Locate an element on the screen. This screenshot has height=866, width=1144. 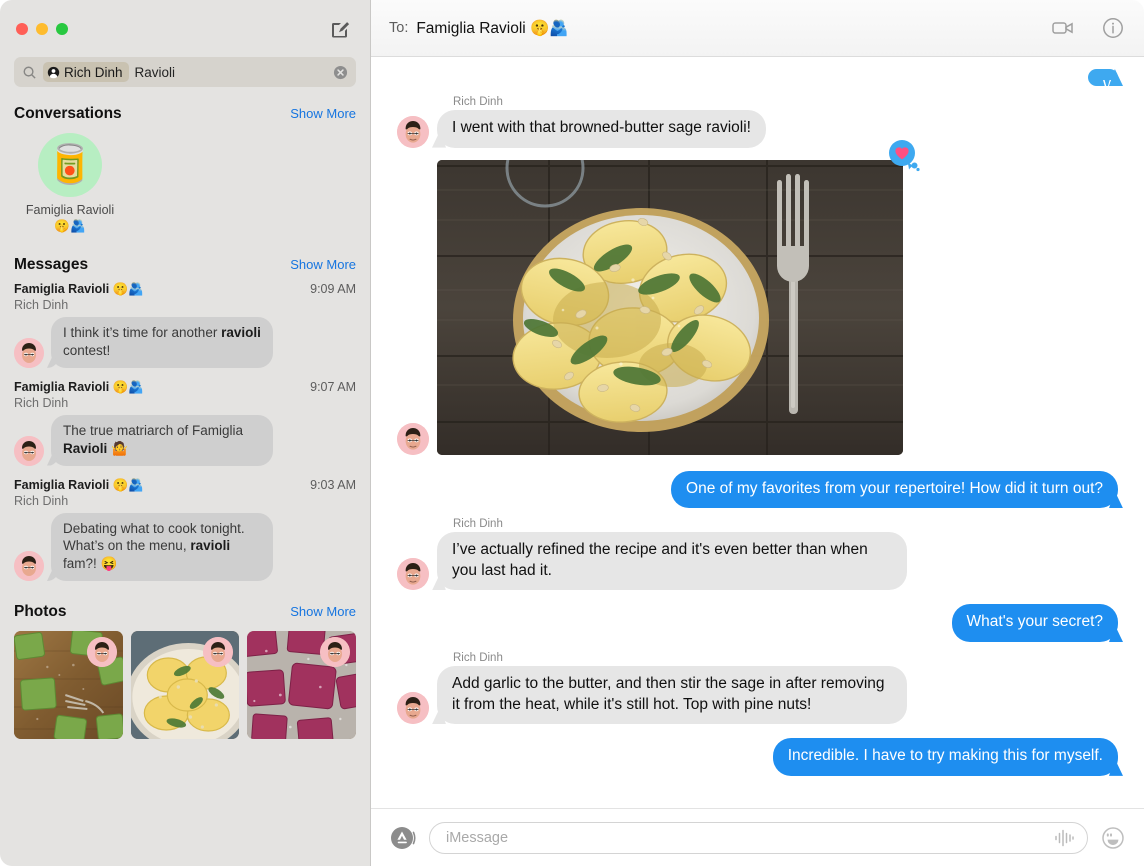
conversations-show-more: Show More is located at coordinates (323, 113).